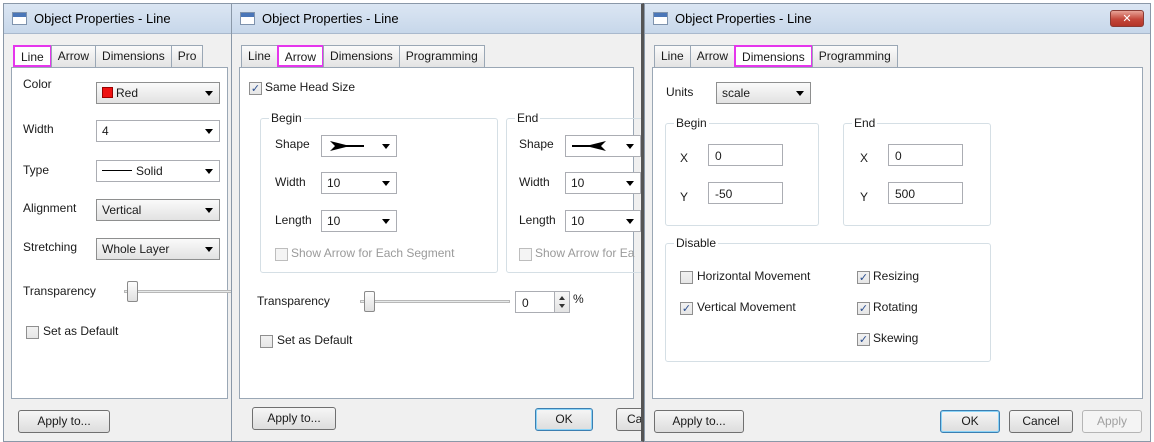  Describe the element at coordinates (578, 183) in the screenshot. I see `end-width-value: 10` at that location.